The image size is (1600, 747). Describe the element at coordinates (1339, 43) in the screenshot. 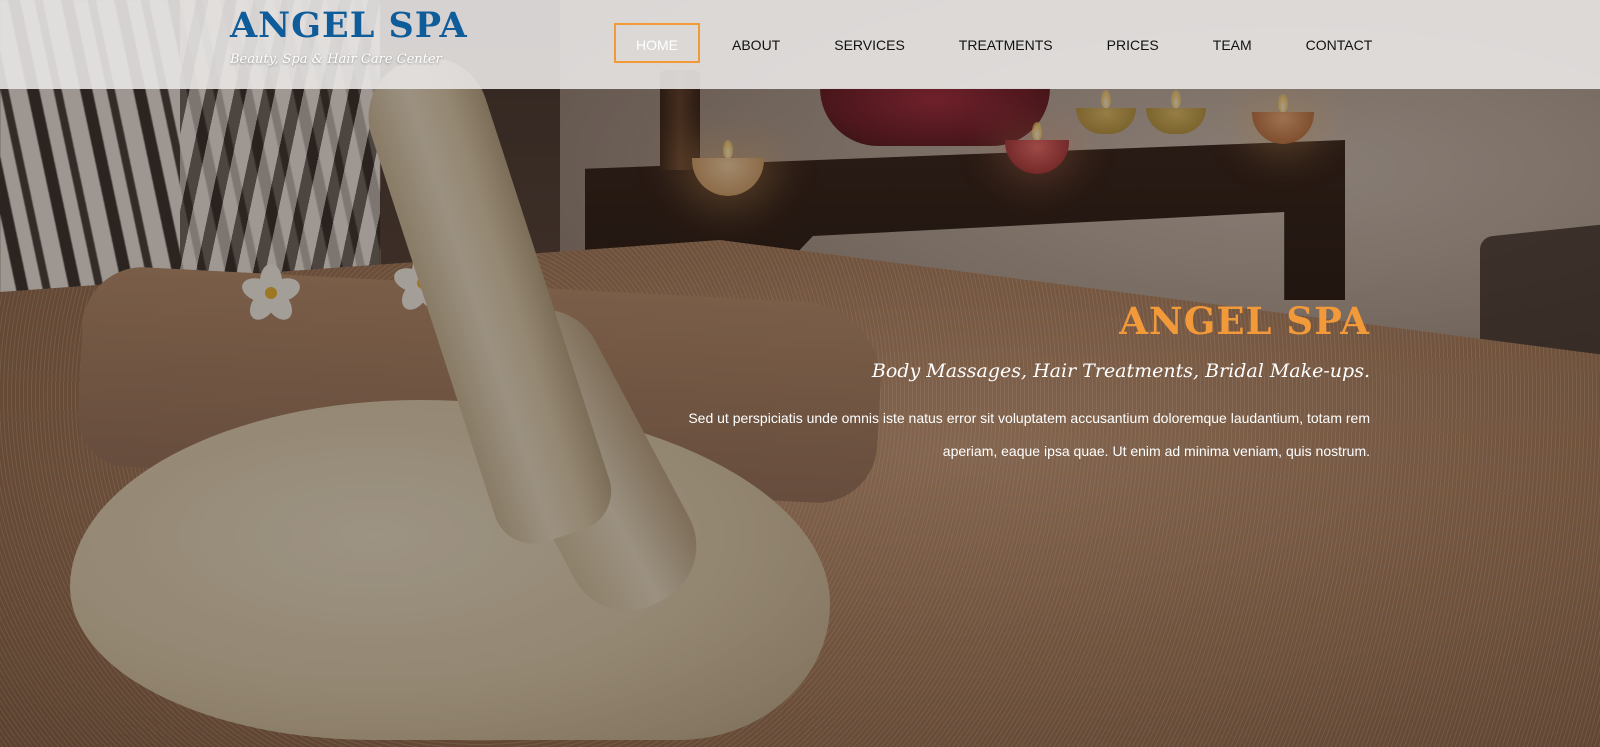

I see `nav-contact: CONTACT` at that location.